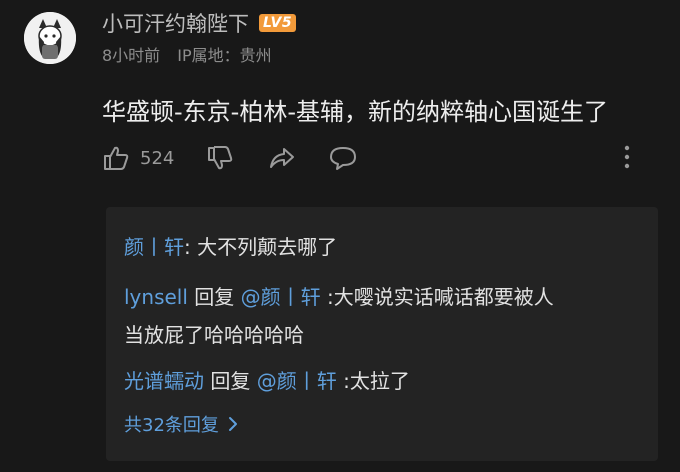 Image resolution: width=680 pixels, height=472 pixels. I want to click on comment-icon, so click(343, 158).